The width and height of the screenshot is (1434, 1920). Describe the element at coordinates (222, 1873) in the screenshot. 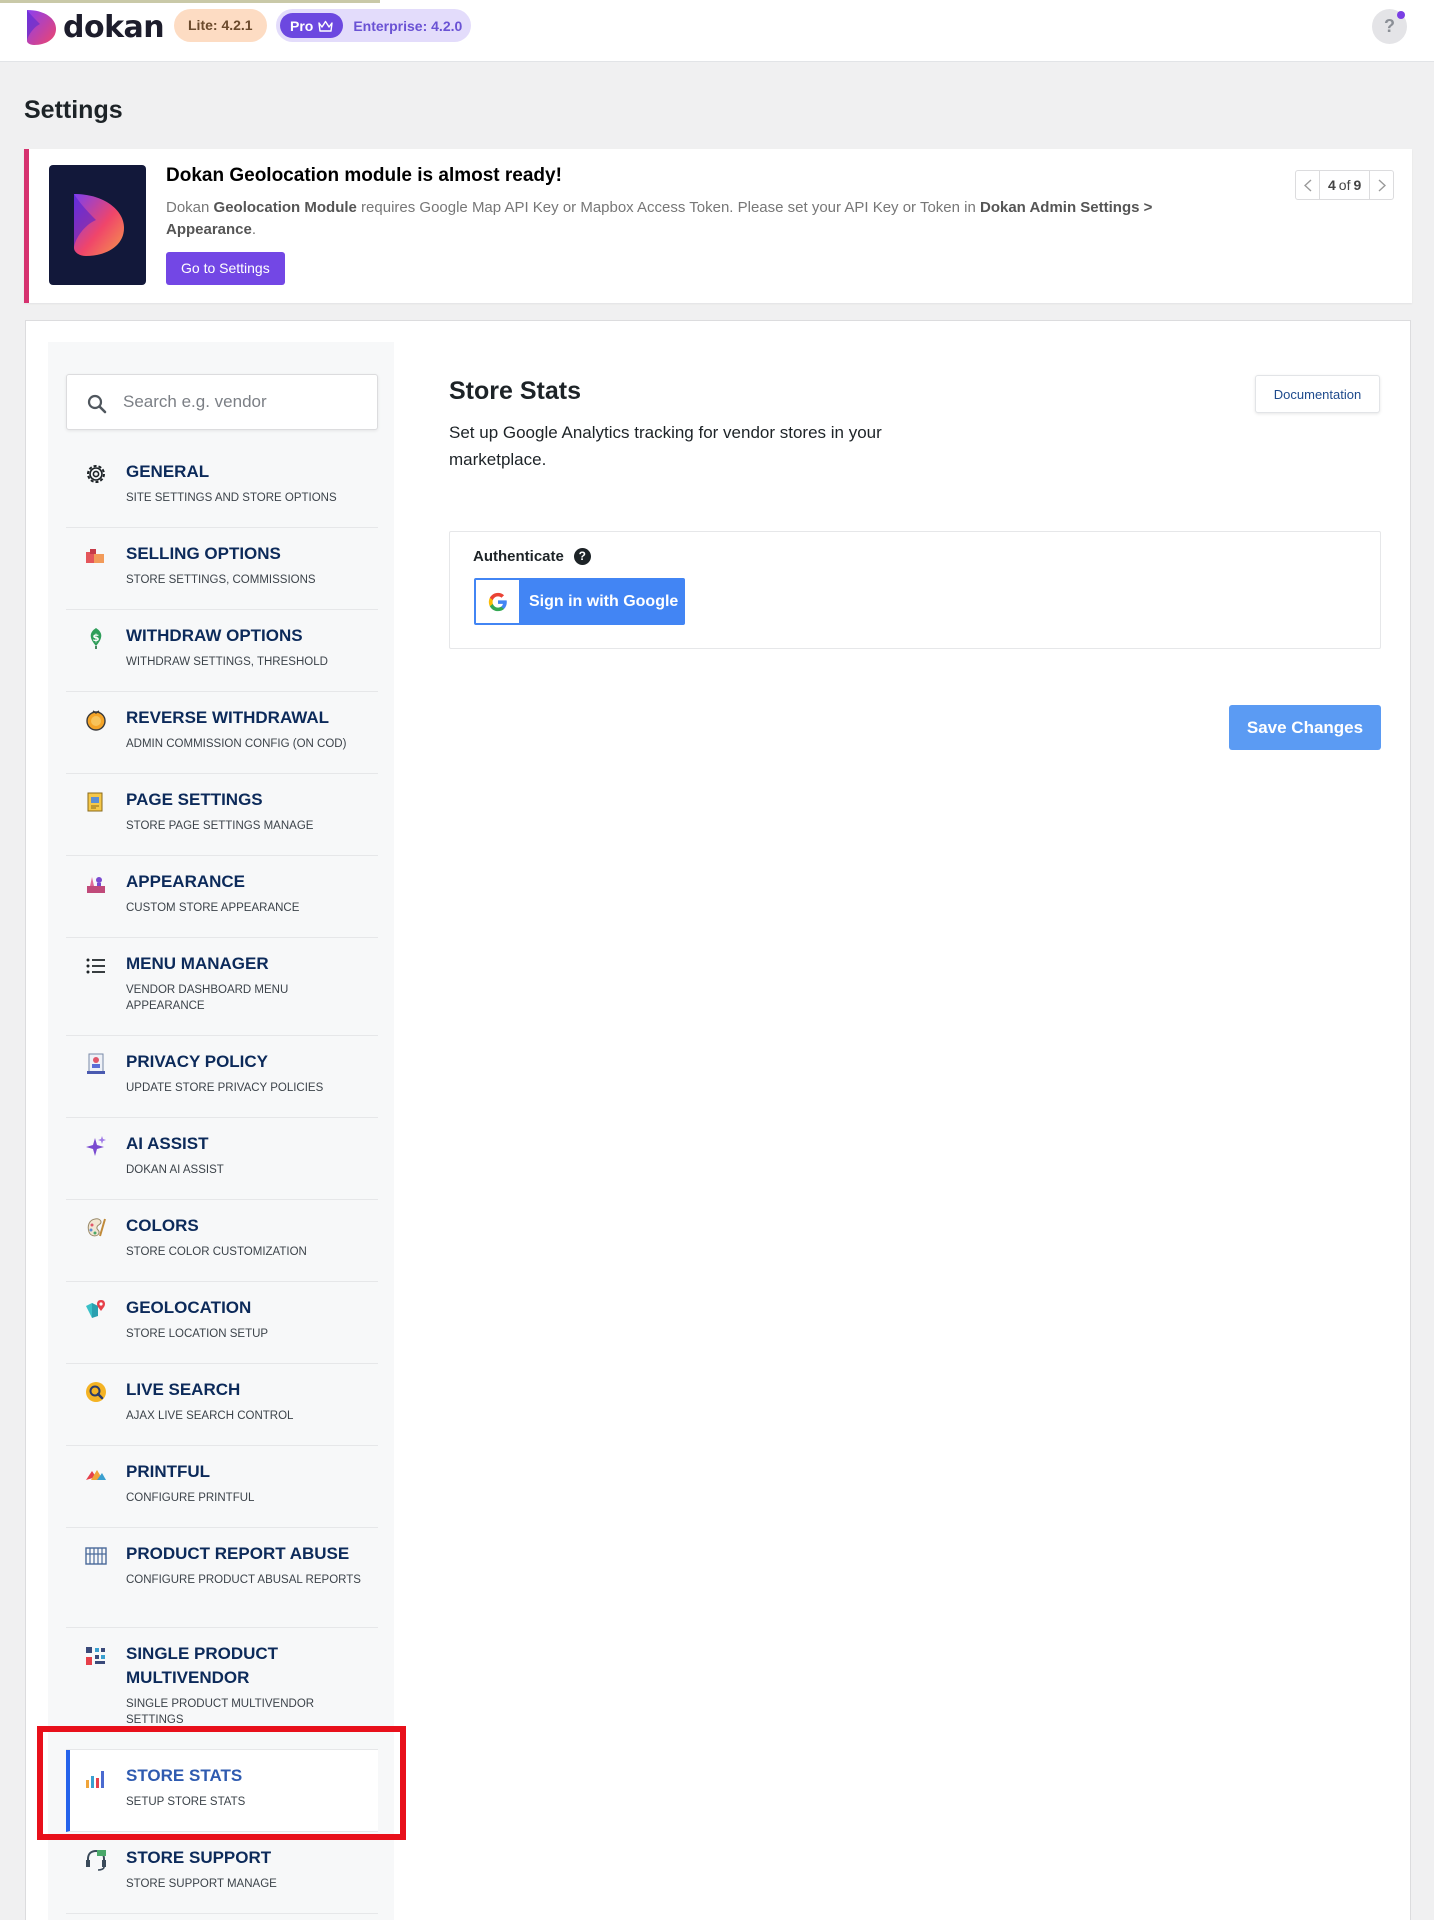

I see `sidebar-item-store-support: Store Support Store support manage` at that location.